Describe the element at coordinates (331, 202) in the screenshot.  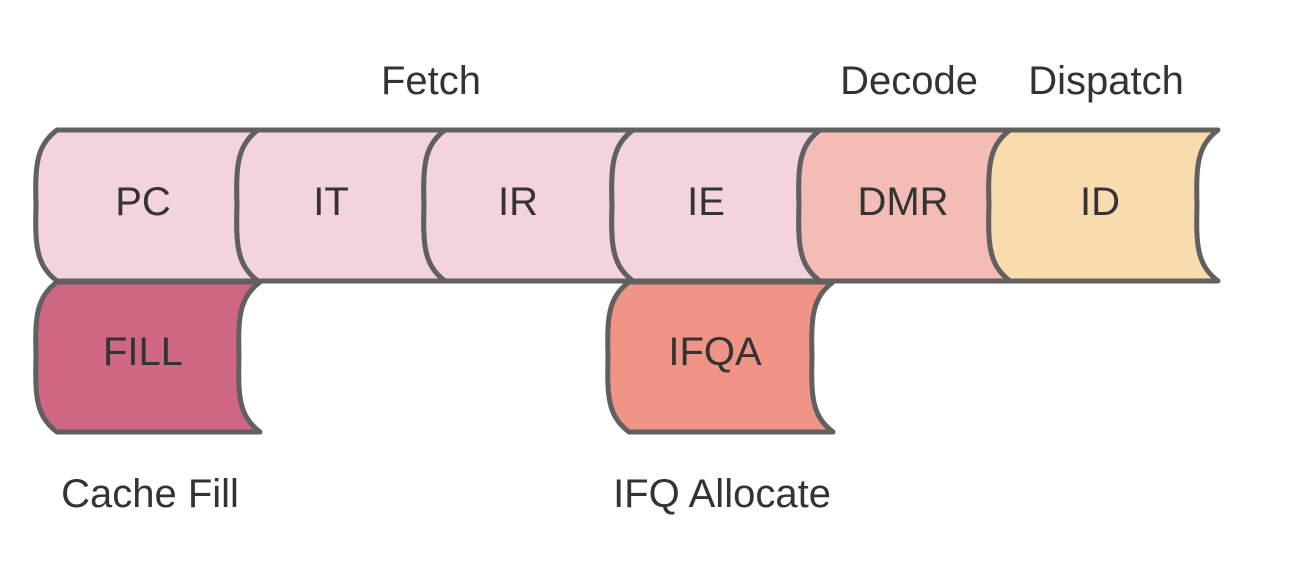
I see `segment-it-label: IT` at that location.